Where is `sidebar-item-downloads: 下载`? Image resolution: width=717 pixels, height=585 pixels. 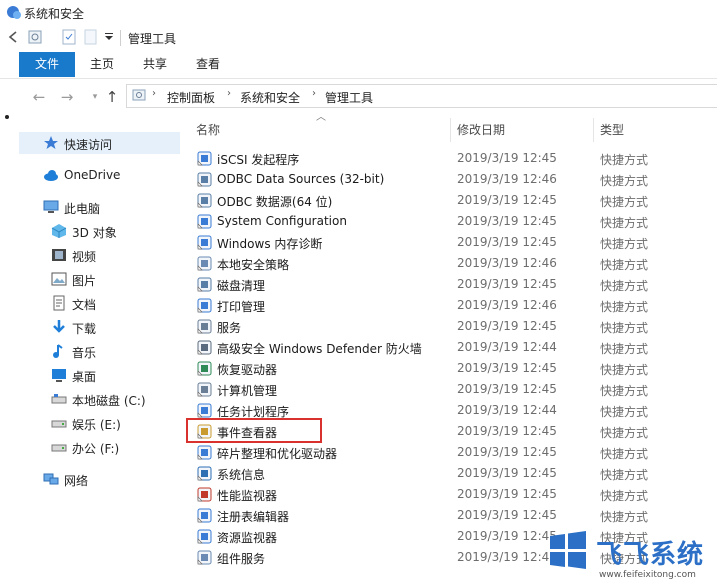
sidebar-item-downloads: 下载 is located at coordinates (99, 327).